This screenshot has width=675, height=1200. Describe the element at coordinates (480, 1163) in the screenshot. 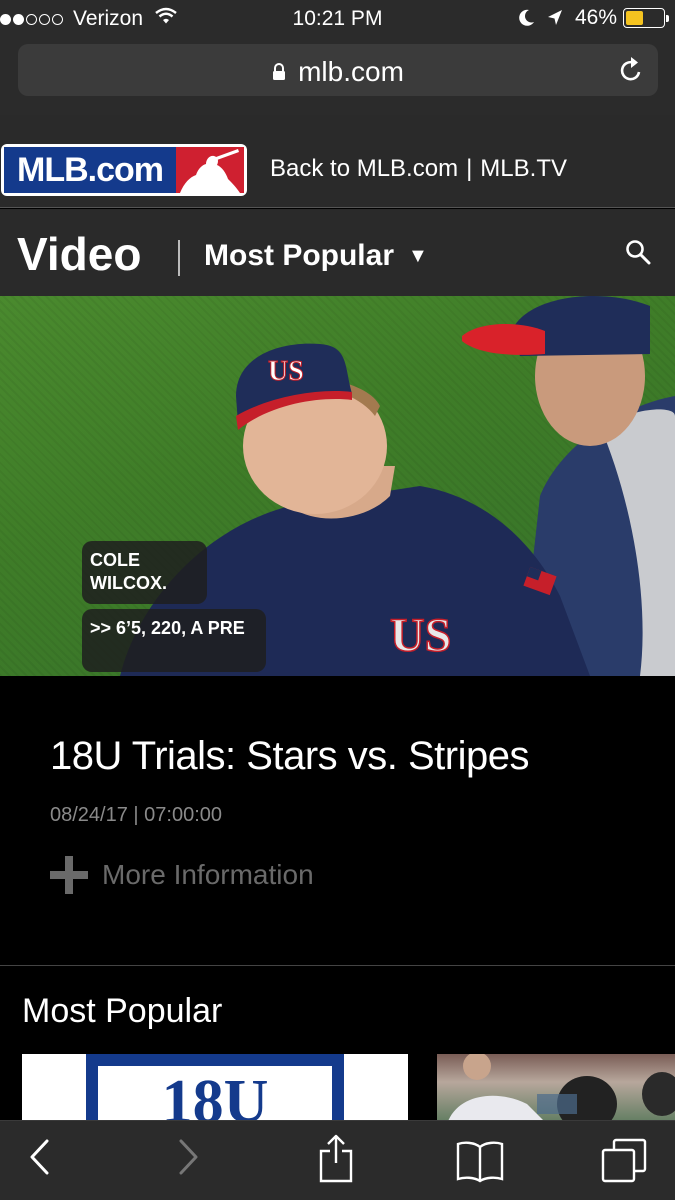

I see `bookmarks-icon` at that location.